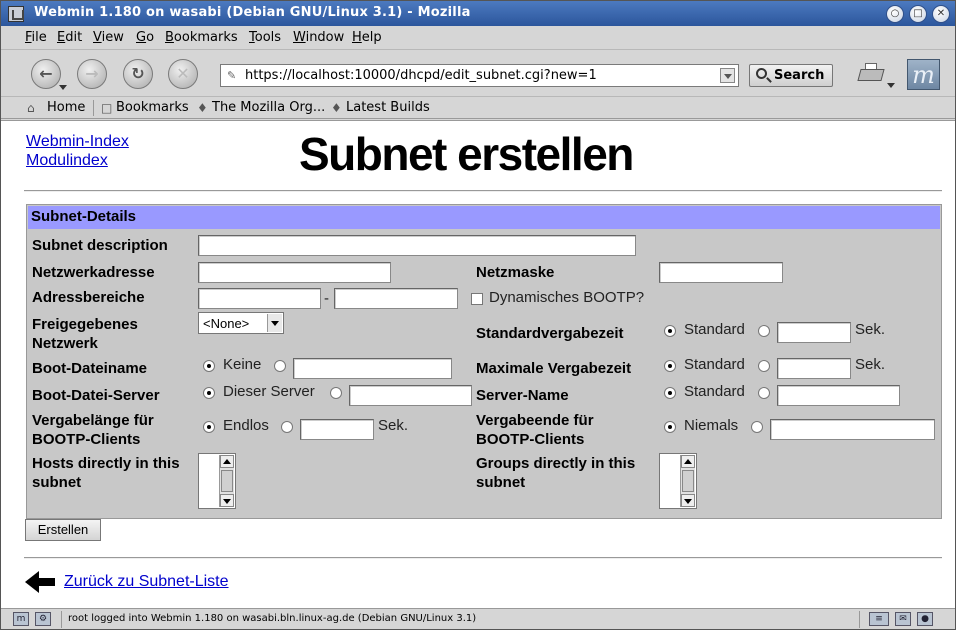  I want to click on default-lease-standard-radio, so click(670, 331).